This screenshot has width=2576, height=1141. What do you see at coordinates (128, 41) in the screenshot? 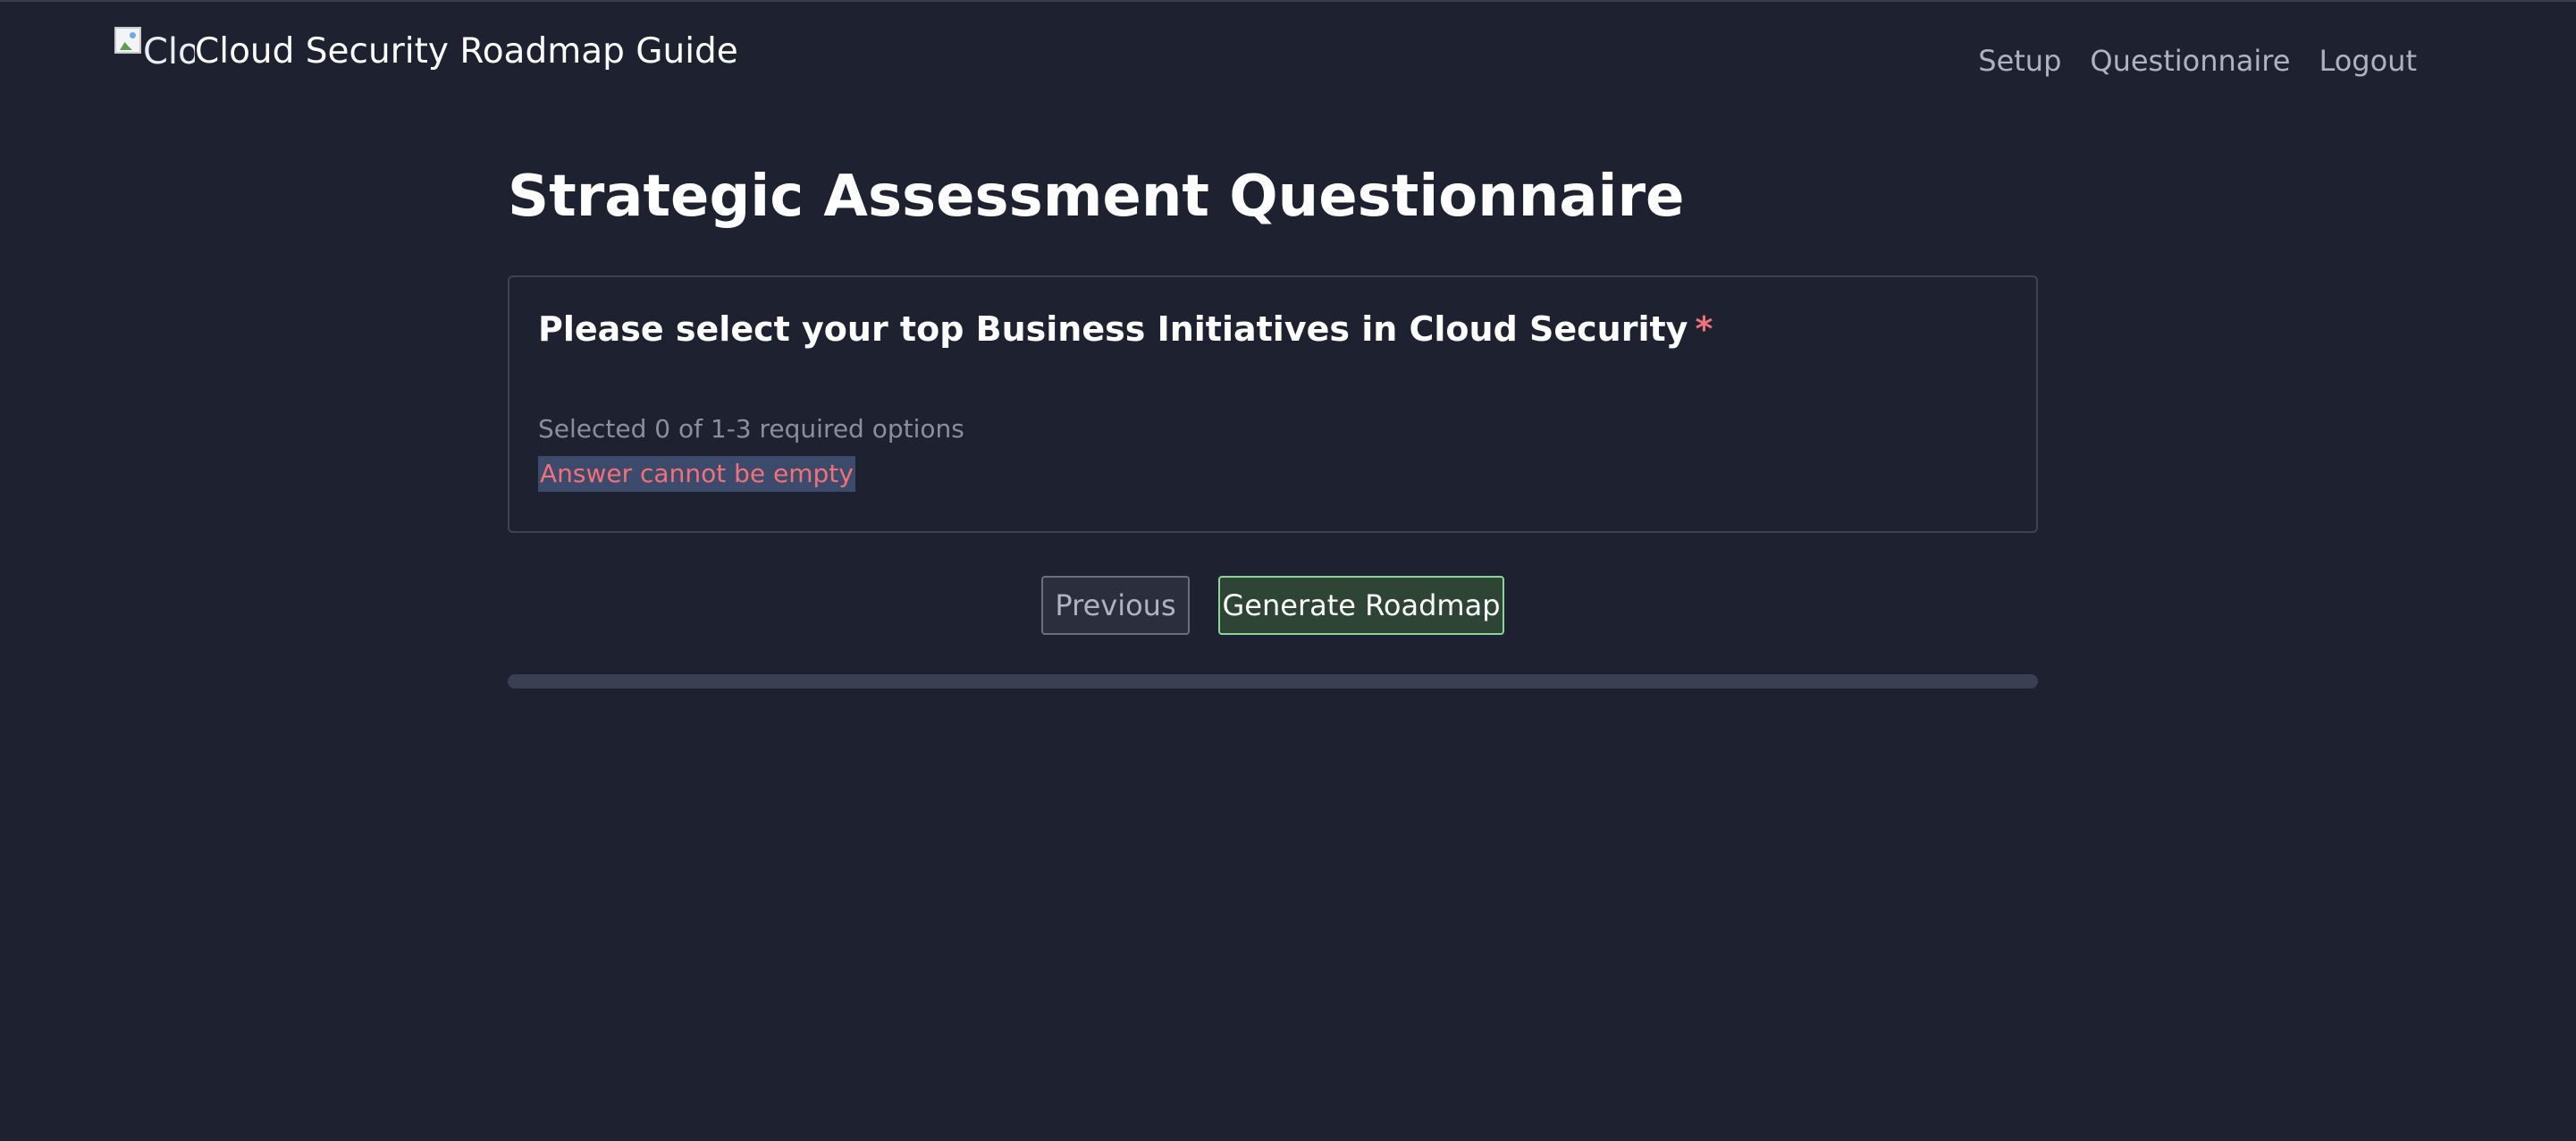
I see `broken-image-icon` at bounding box center [128, 41].